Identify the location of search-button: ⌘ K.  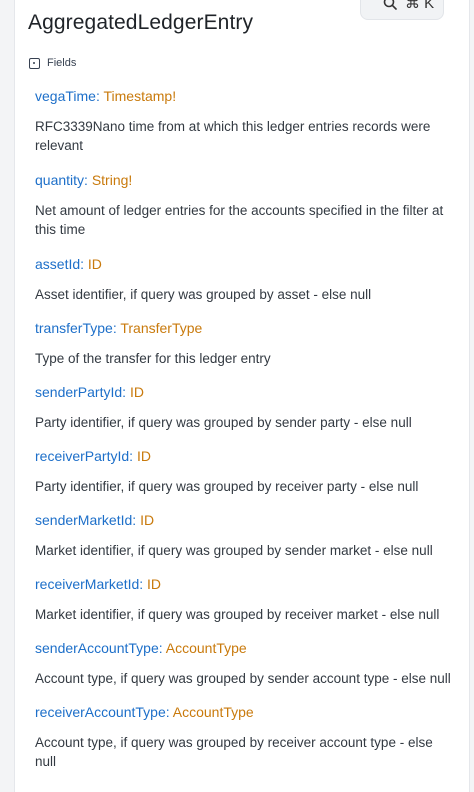
(402, 10).